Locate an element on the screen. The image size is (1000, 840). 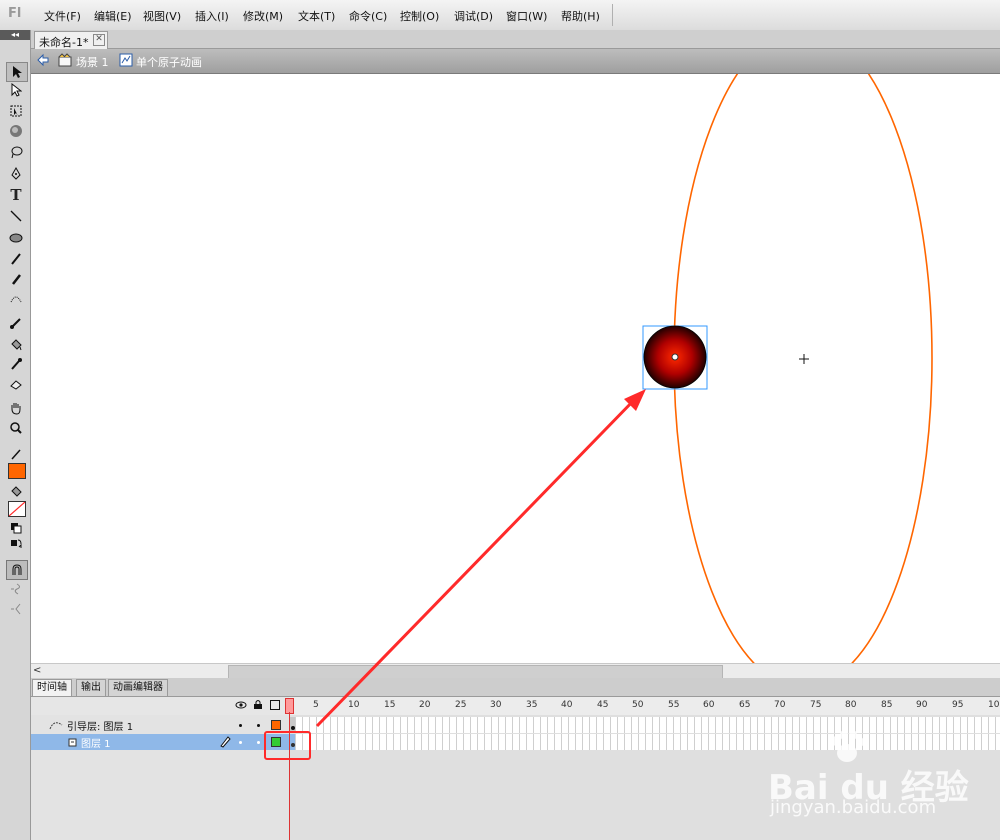
eyedropper-tool-icon is located at coordinates (16, 364).